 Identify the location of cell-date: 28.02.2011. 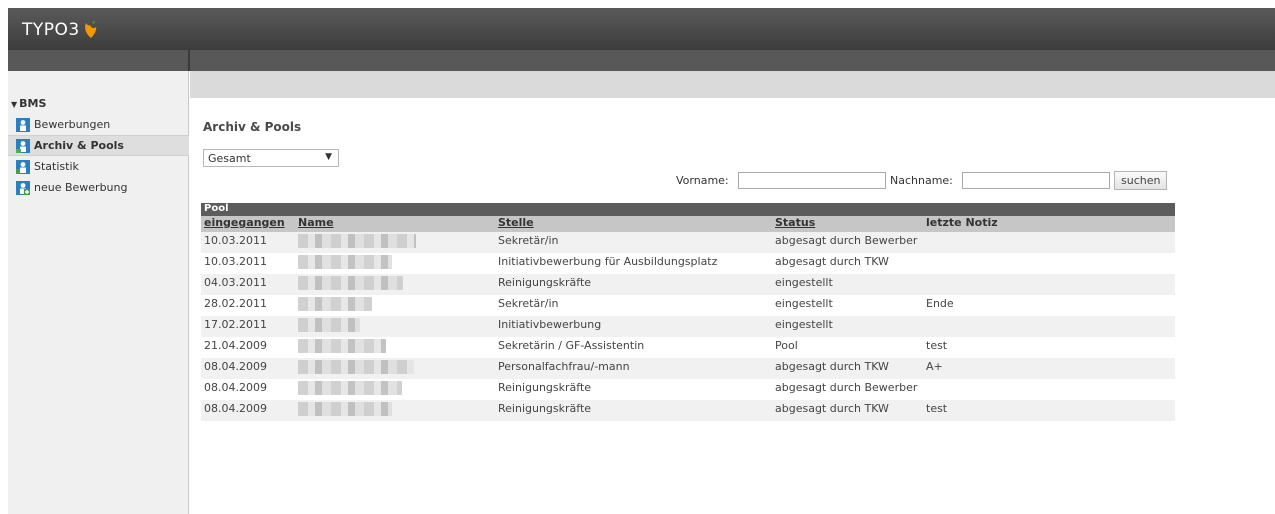
(248, 305).